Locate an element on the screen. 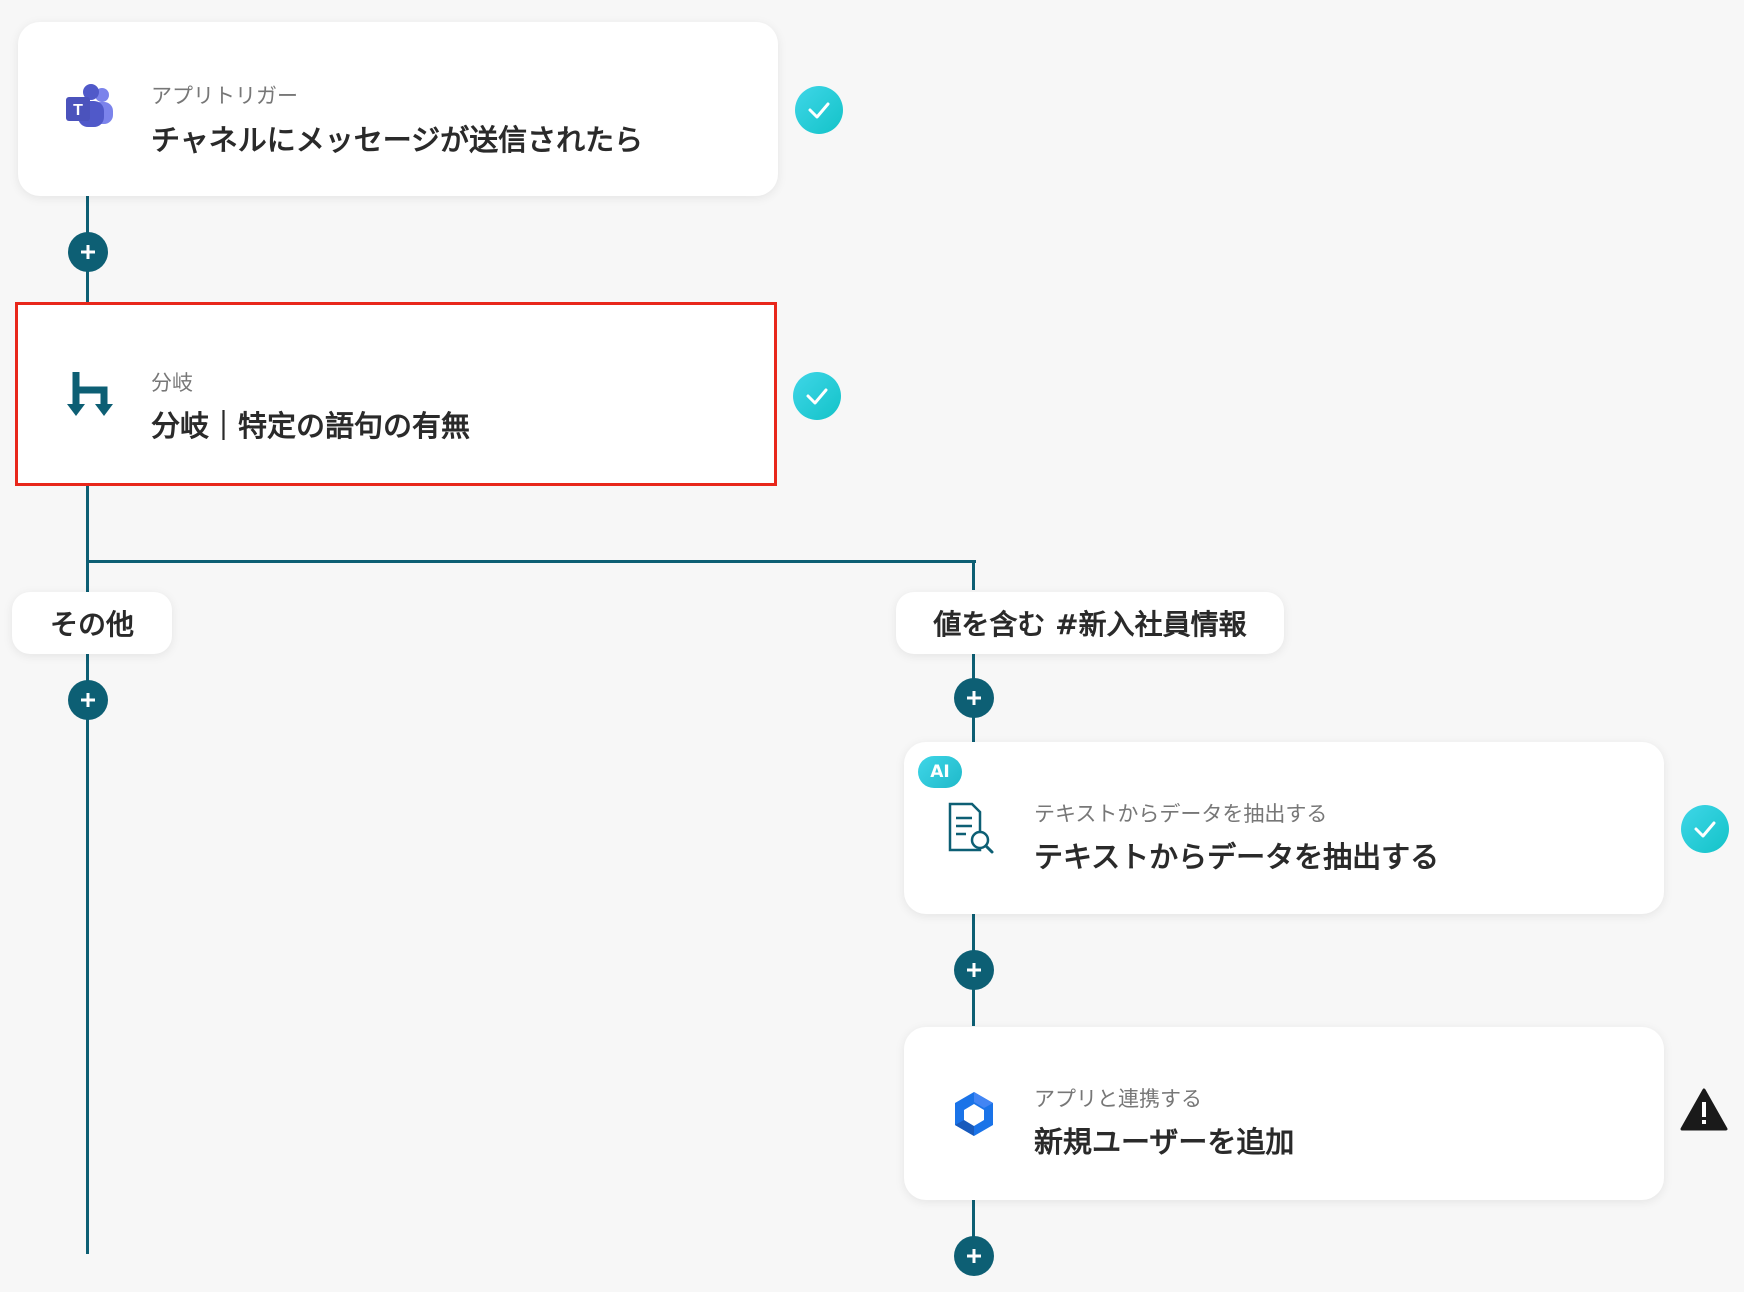 Image resolution: width=1744 pixels, height=1292 pixels. step-subtitle: テキストからデータを抽出する is located at coordinates (1181, 814).